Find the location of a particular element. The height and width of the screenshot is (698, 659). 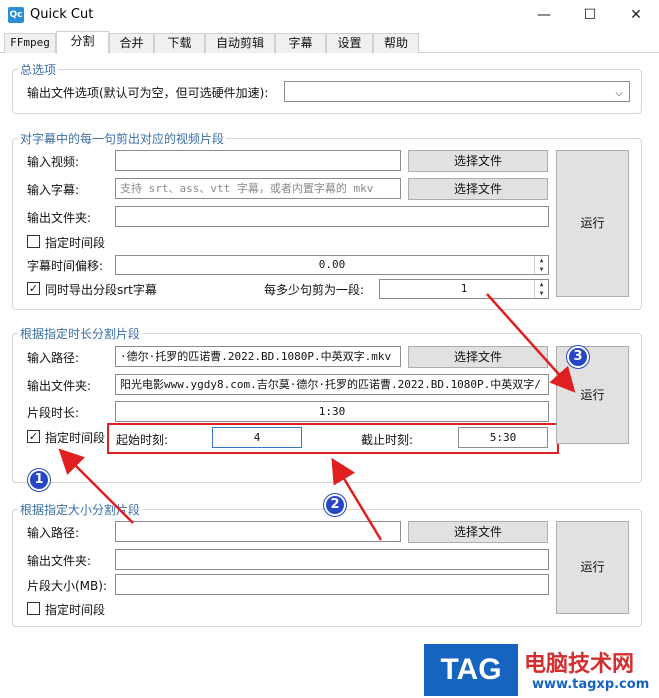

choose-video-button: 选择文件 is located at coordinates (478, 161).